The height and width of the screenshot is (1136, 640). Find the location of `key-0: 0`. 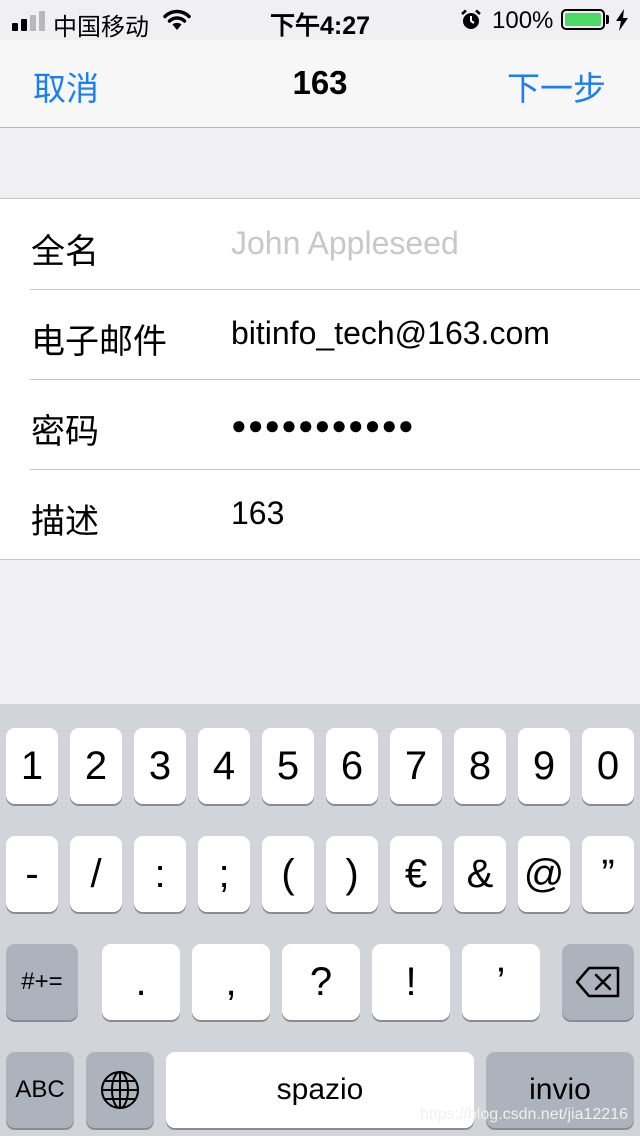

key-0: 0 is located at coordinates (608, 766).